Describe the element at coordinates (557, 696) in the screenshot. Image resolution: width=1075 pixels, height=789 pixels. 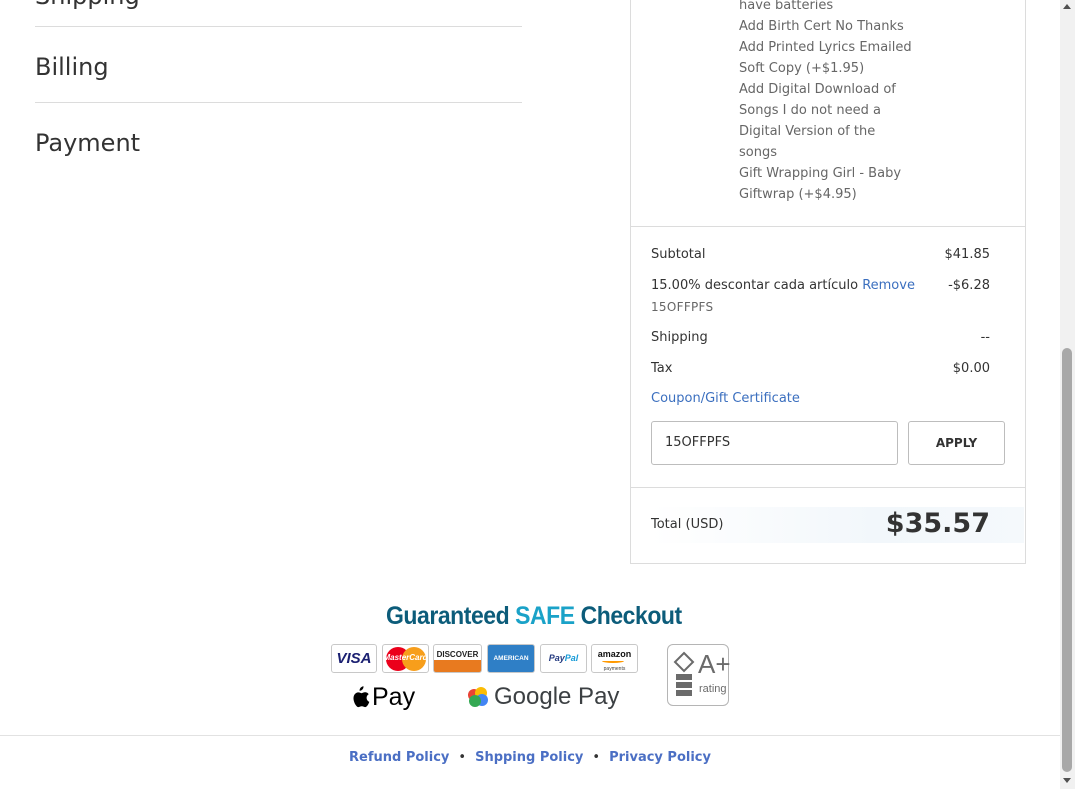
I see `google-pay-label: Google Pay` at that location.